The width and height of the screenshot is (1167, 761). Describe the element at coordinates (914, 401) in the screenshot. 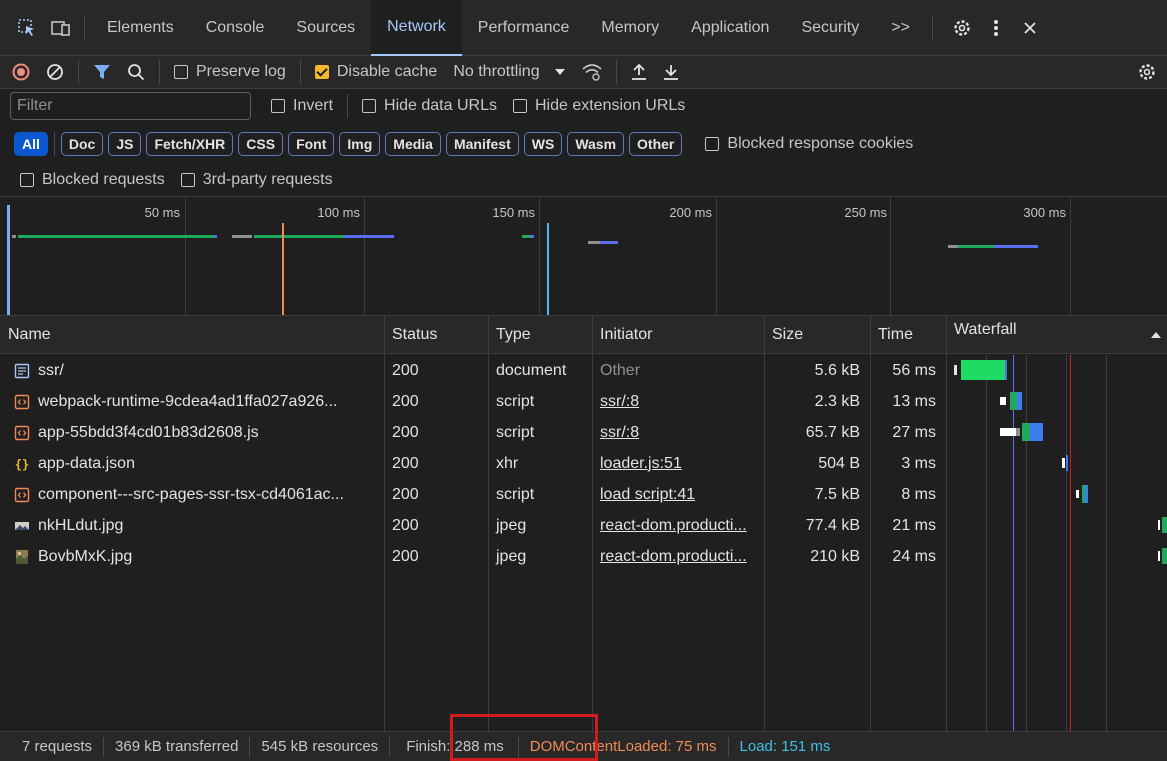

I see `time-cell: 13 ms` at that location.